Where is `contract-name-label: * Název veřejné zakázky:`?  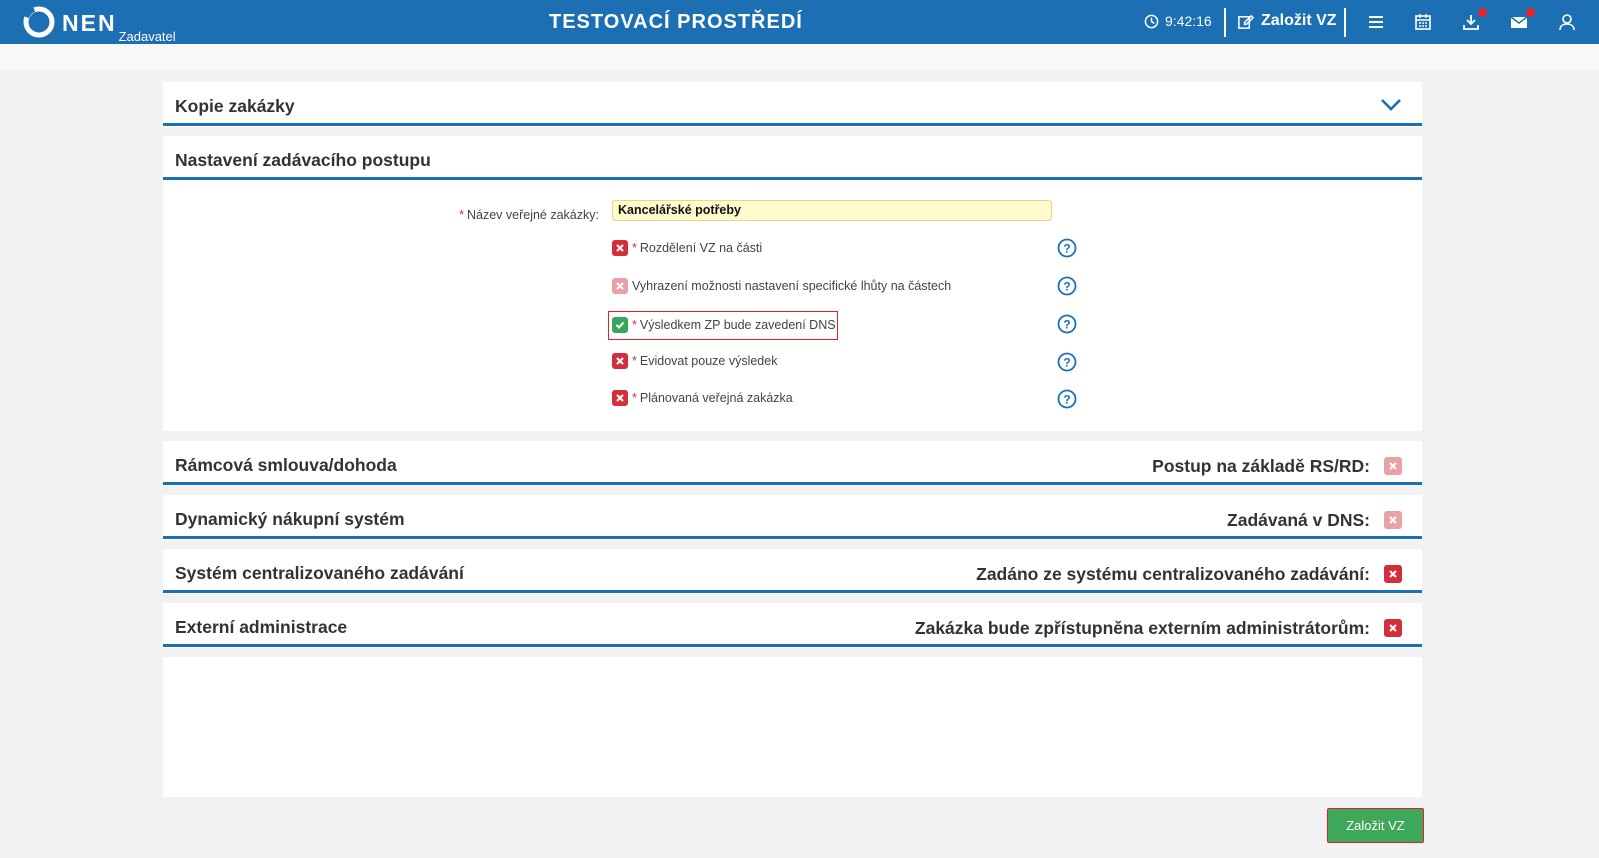
contract-name-label: * Název veřejné zakázky: is located at coordinates (529, 215).